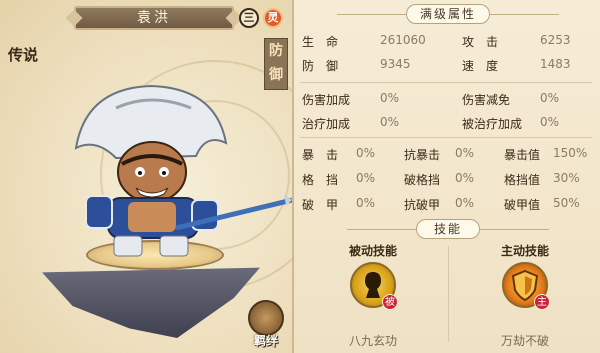 This screenshot has width=600, height=353. I want to click on stat-label-crit-value: 暴击值, so click(522, 155).